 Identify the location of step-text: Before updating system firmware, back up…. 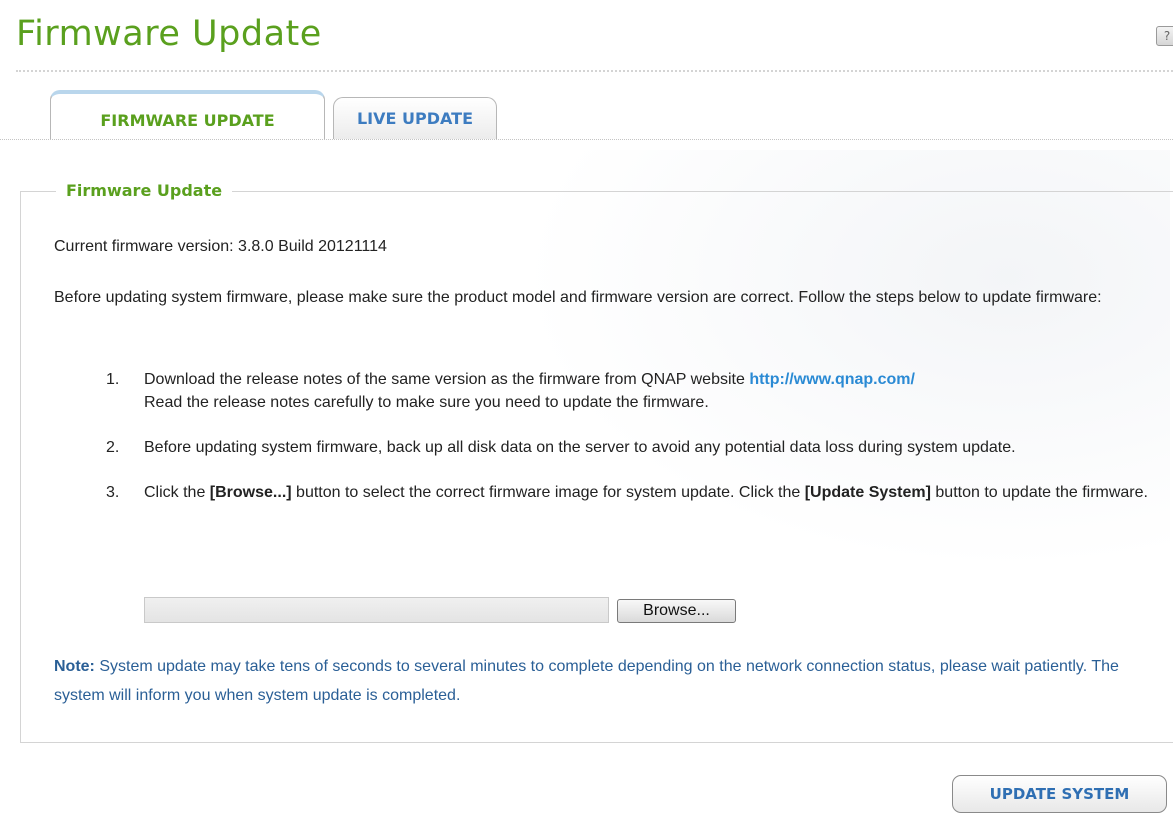
(580, 447).